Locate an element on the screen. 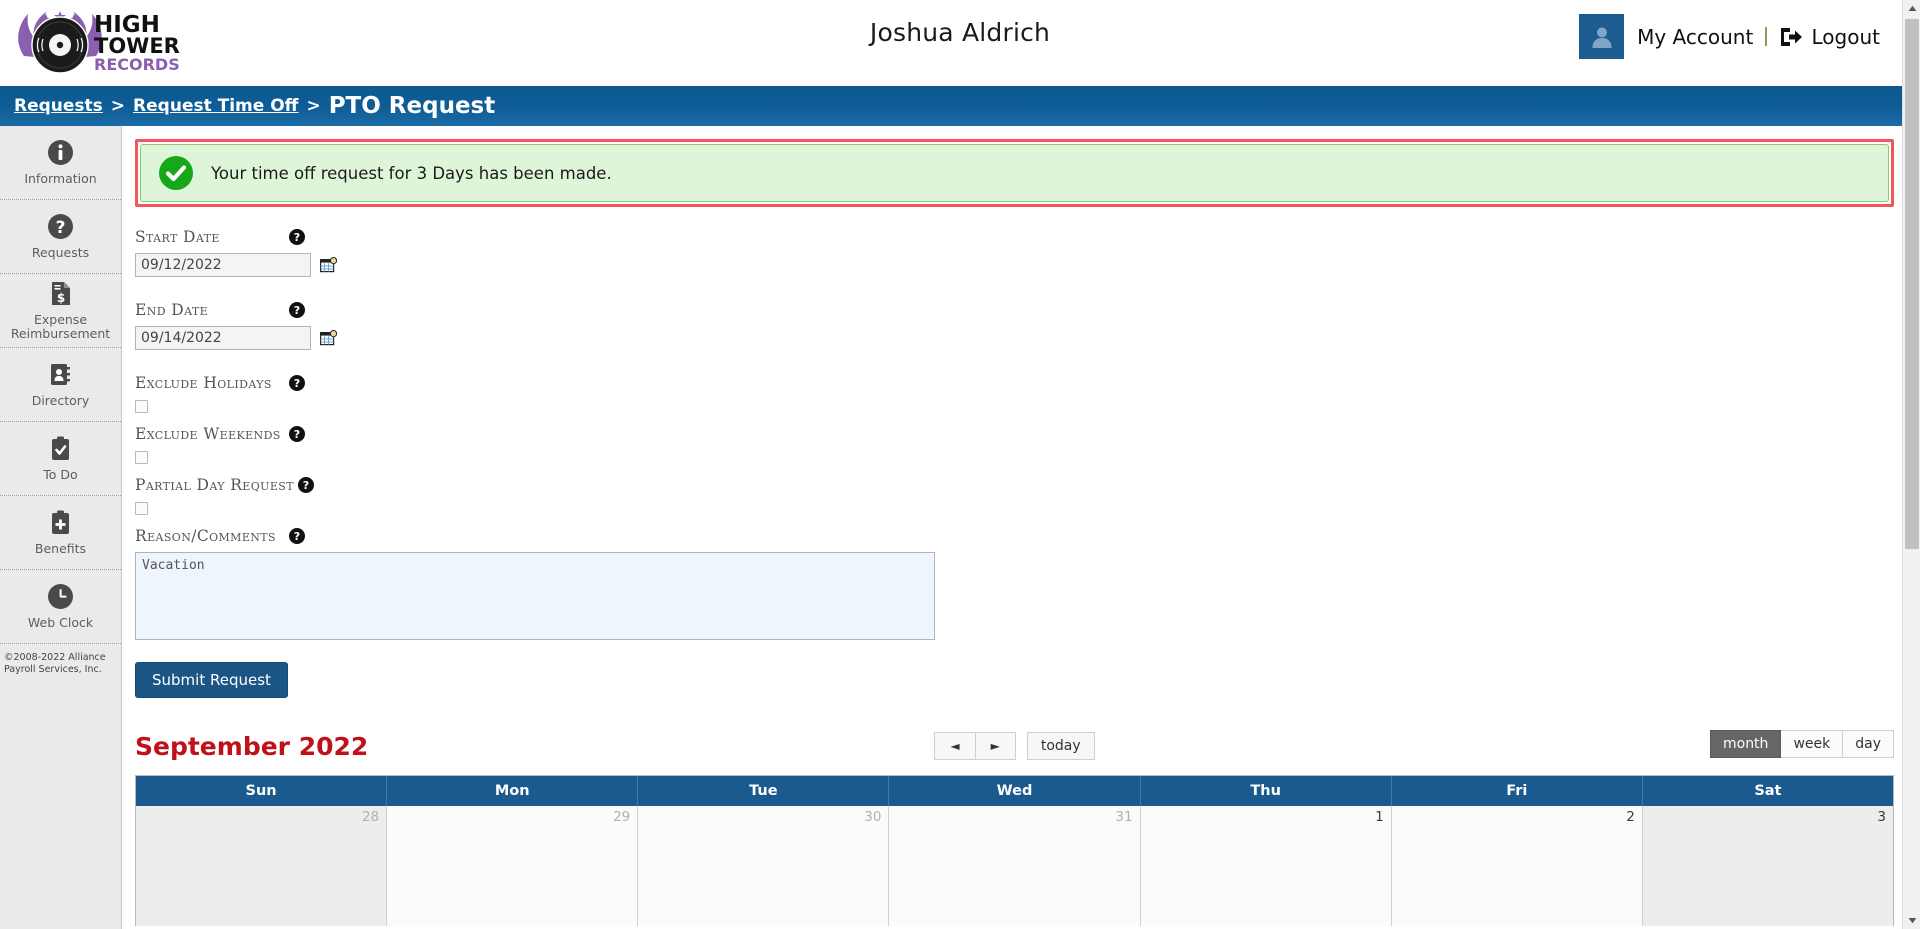 The width and height of the screenshot is (1920, 929). sidebar-item-label: Information is located at coordinates (60, 178).